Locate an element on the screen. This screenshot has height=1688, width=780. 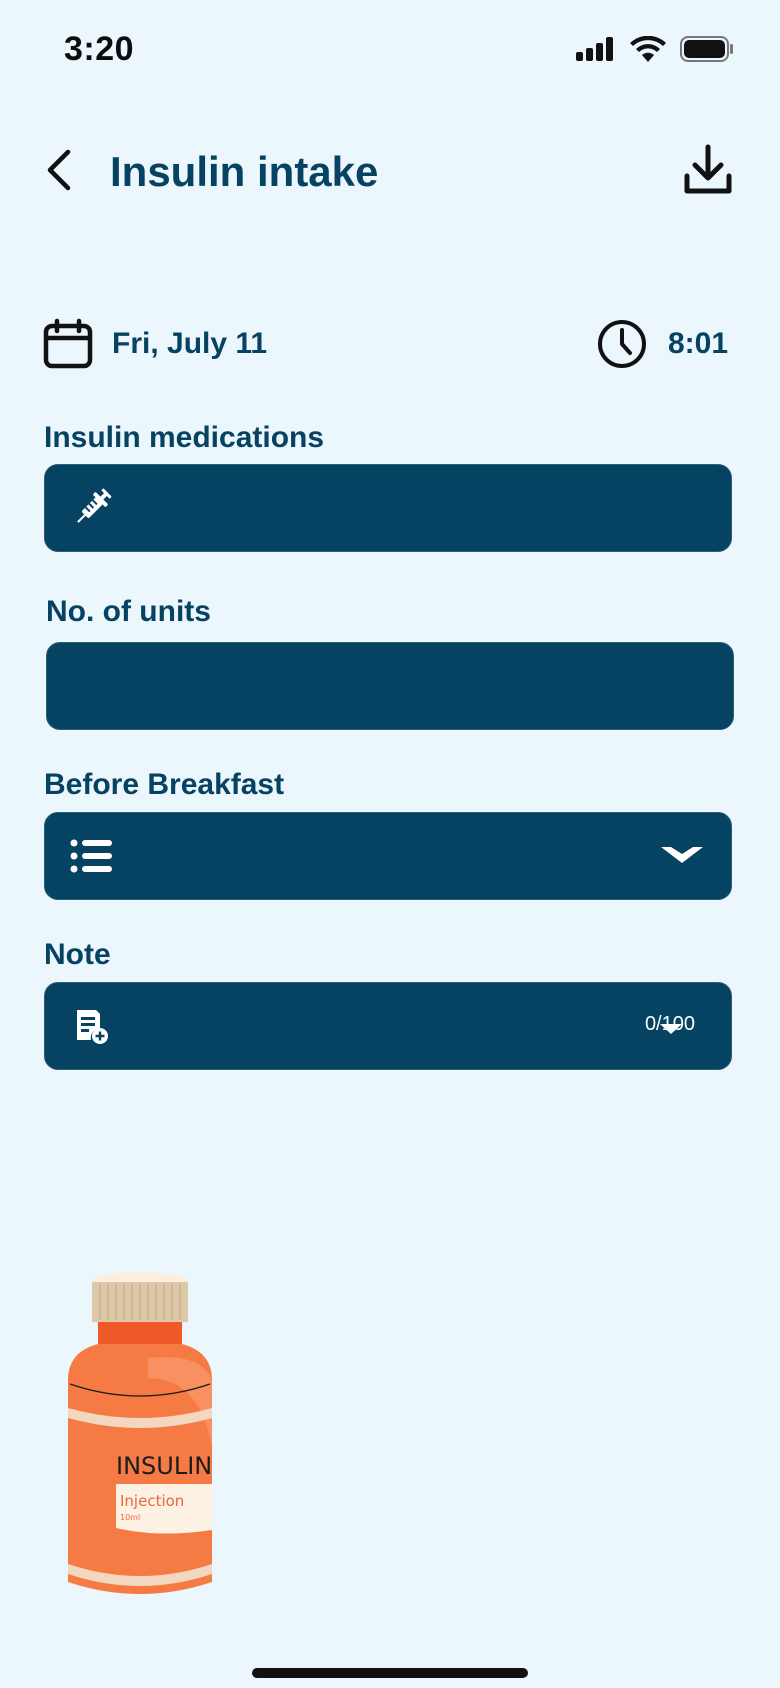
list-icon is located at coordinates (92, 856).